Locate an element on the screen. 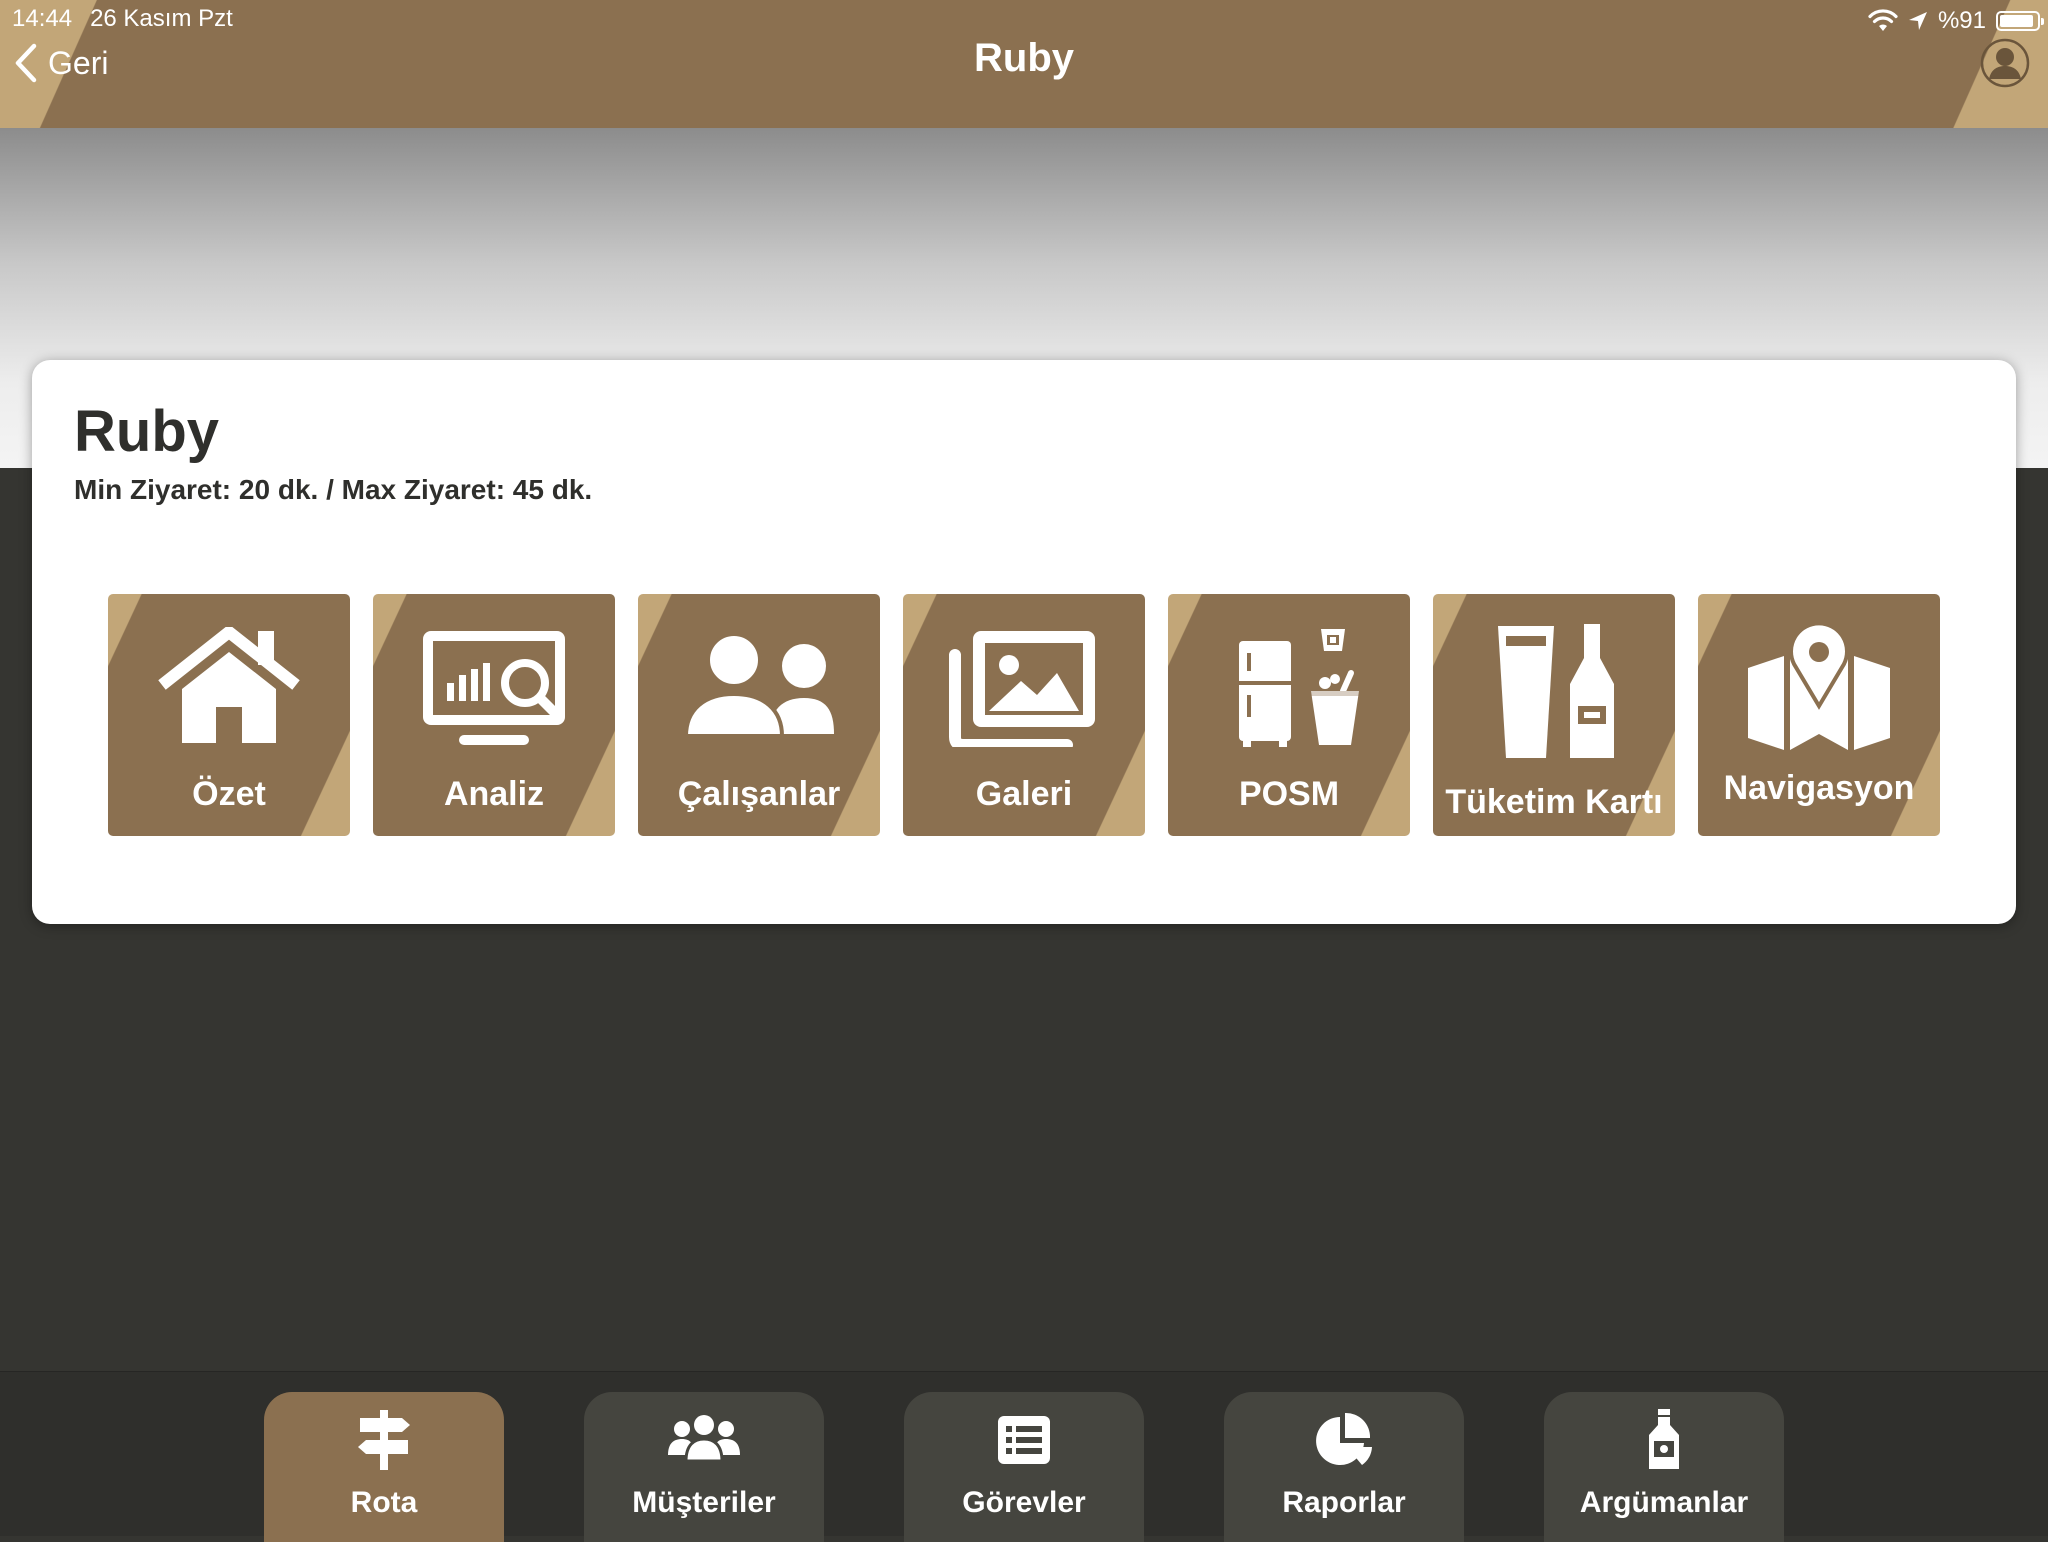 This screenshot has width=2048, height=1542. battery-percentage: %91 is located at coordinates (1961, 20).